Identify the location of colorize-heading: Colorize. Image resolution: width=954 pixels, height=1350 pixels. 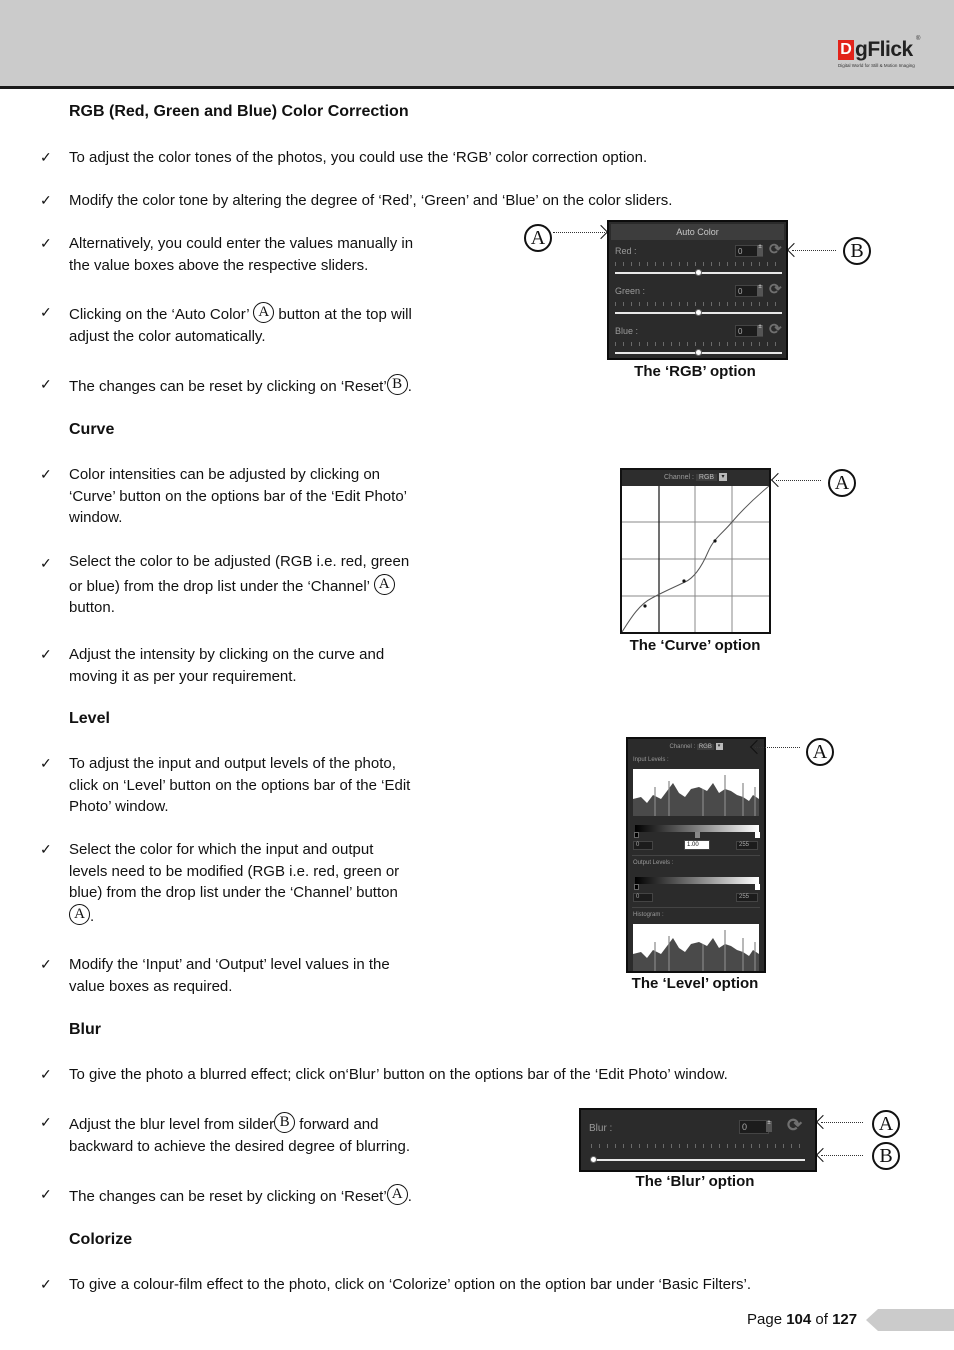
(101, 1239).